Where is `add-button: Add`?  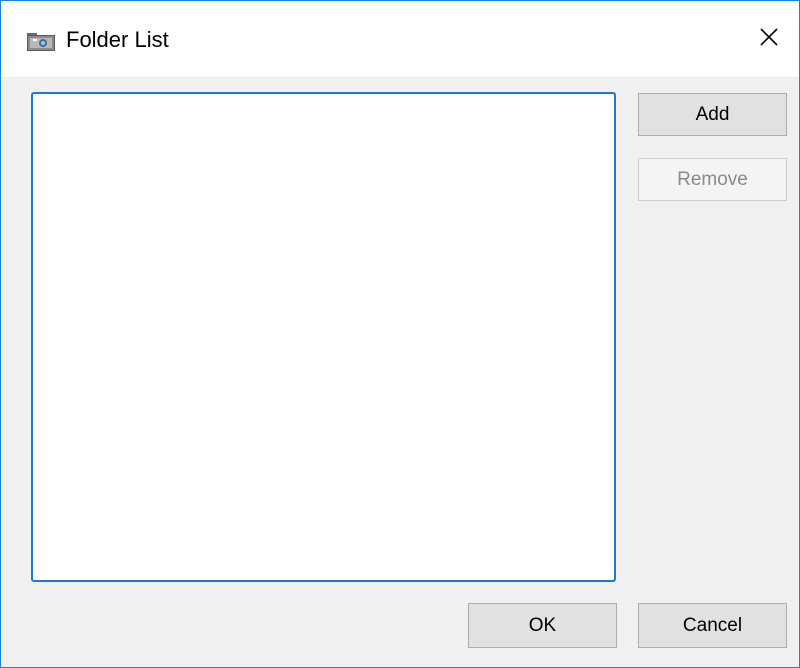 add-button: Add is located at coordinates (712, 114).